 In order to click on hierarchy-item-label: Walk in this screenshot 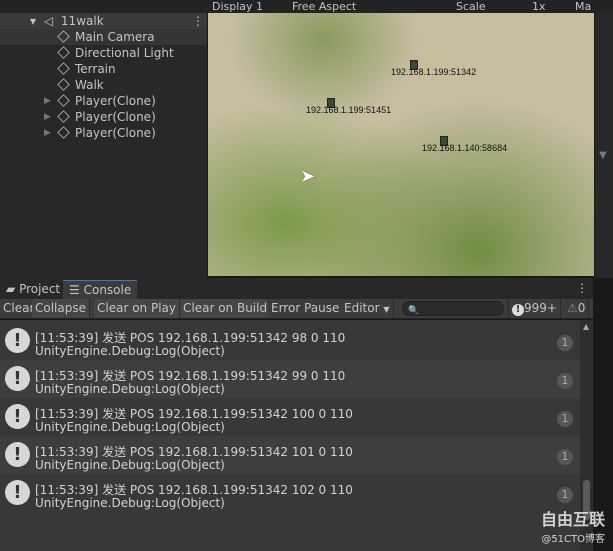, I will do `click(89, 85)`.